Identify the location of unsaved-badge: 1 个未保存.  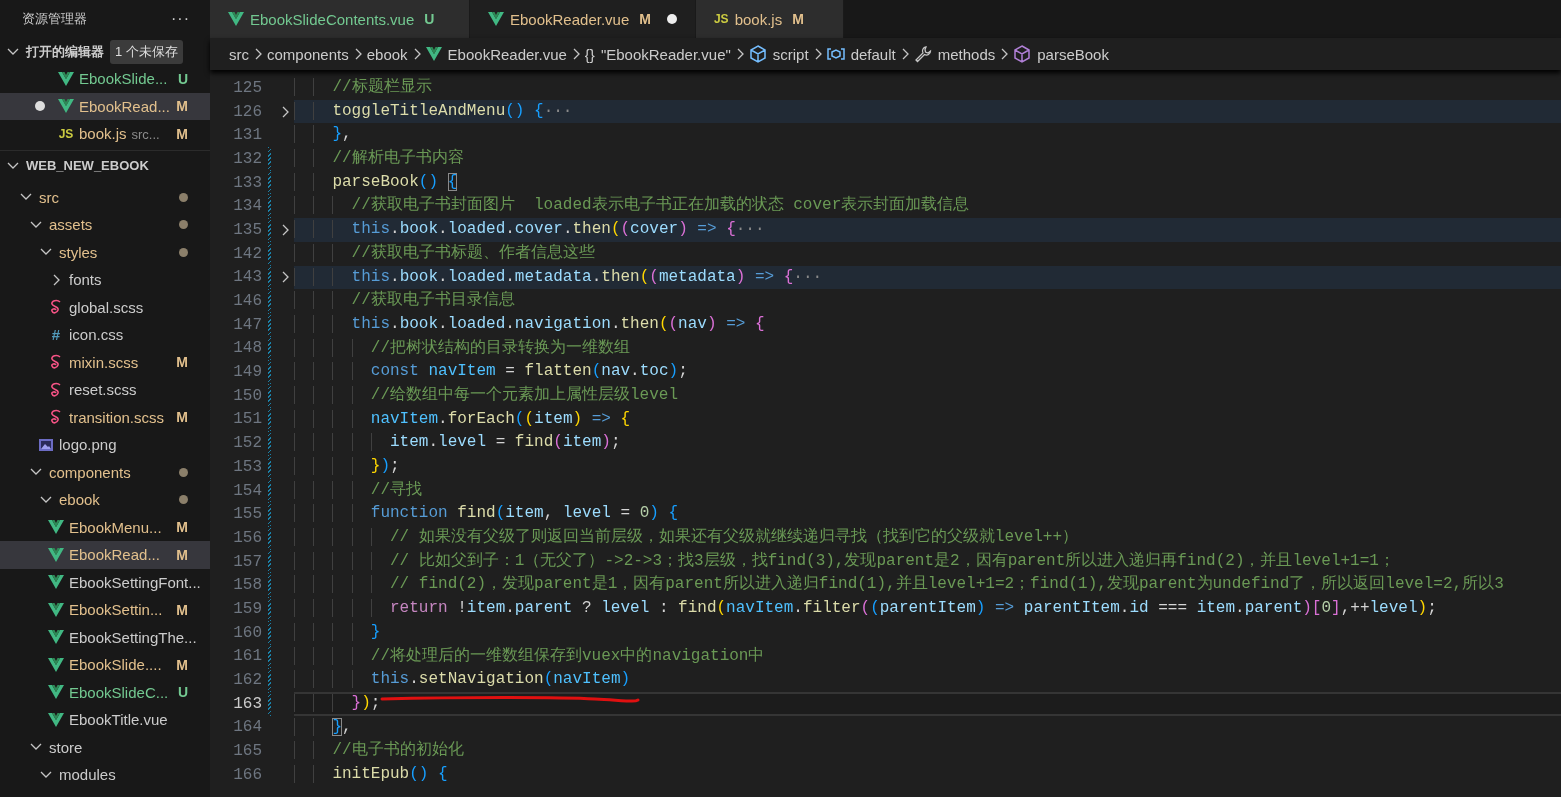
(146, 51).